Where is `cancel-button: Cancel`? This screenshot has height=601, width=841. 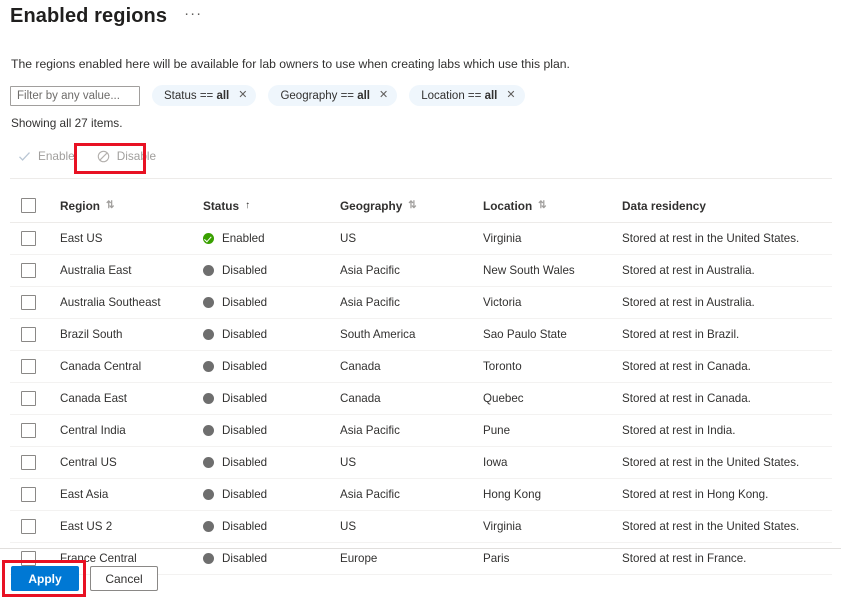 cancel-button: Cancel is located at coordinates (124, 578).